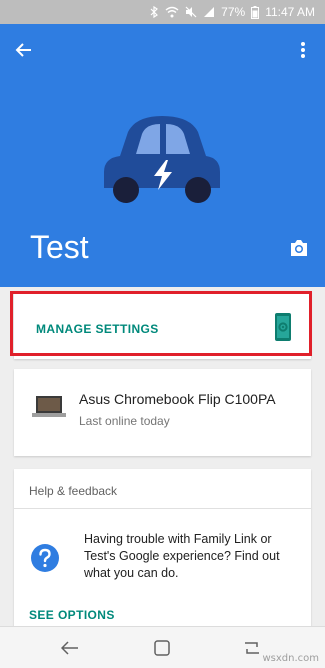 The image size is (325, 668). Describe the element at coordinates (162, 508) in the screenshot. I see `divider` at that location.